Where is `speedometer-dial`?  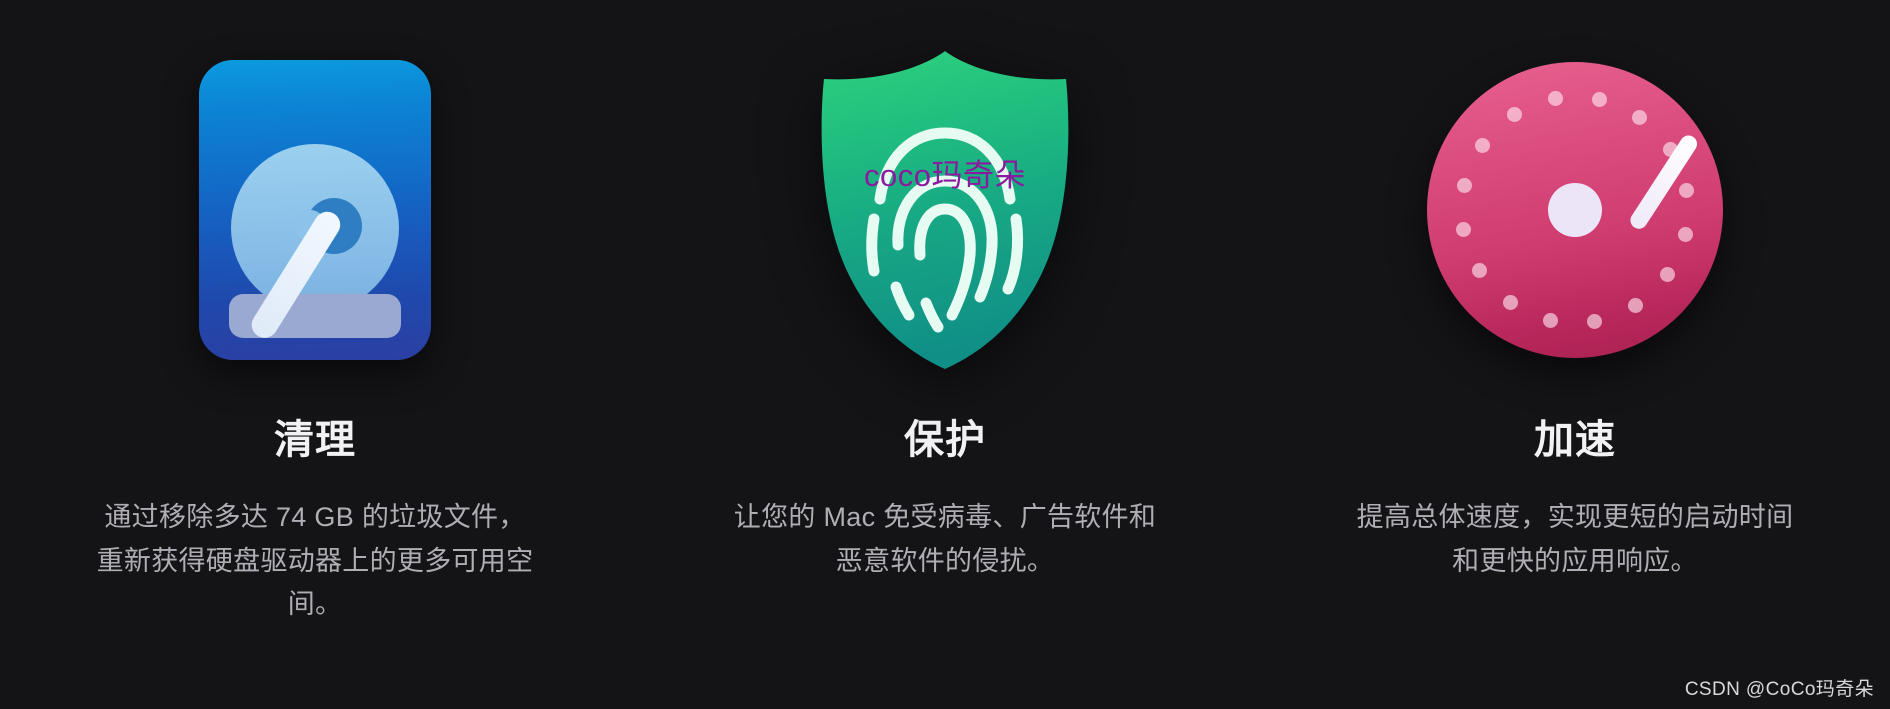 speedometer-dial is located at coordinates (1575, 210).